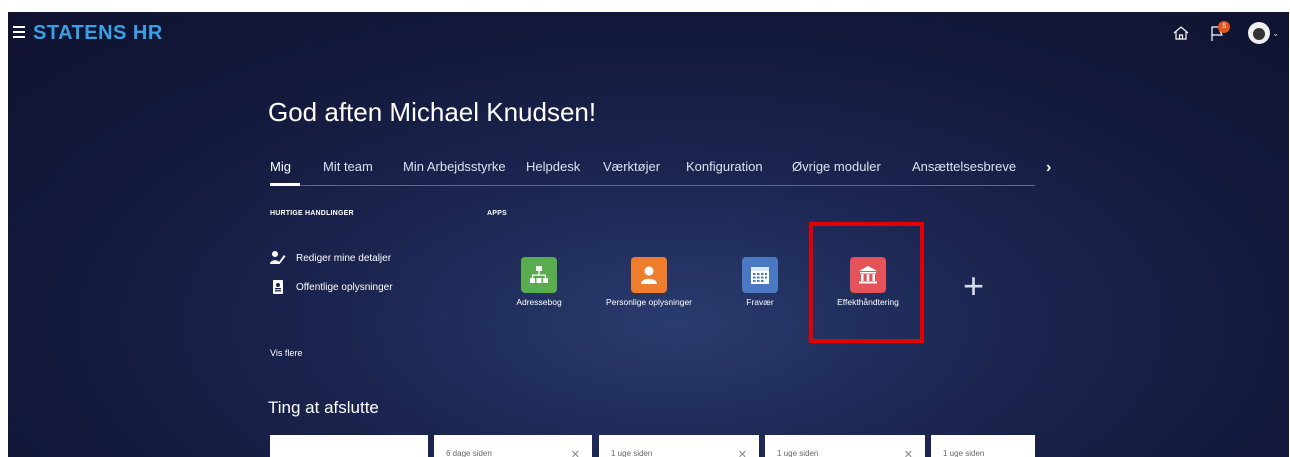  I want to click on app-label: Adressebog, so click(539, 302).